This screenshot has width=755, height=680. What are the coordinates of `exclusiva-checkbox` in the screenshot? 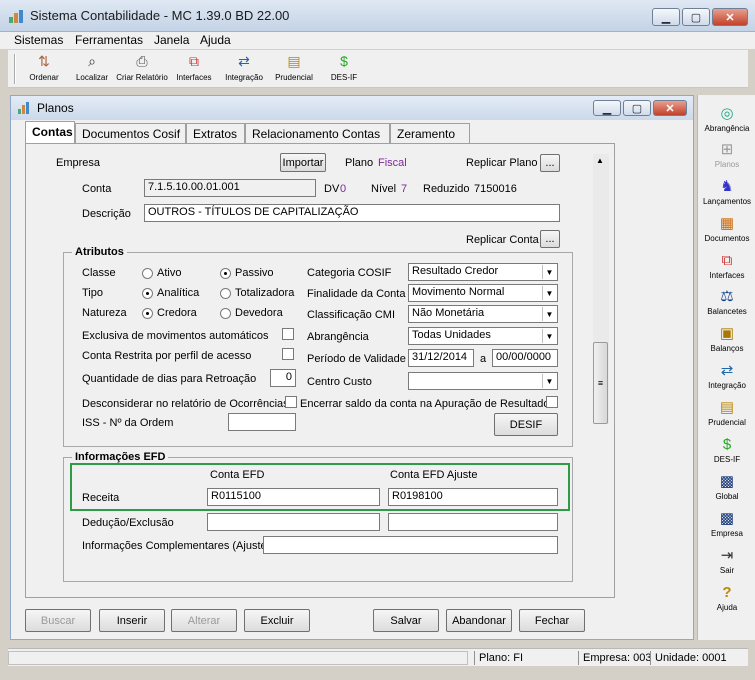 It's located at (288, 334).